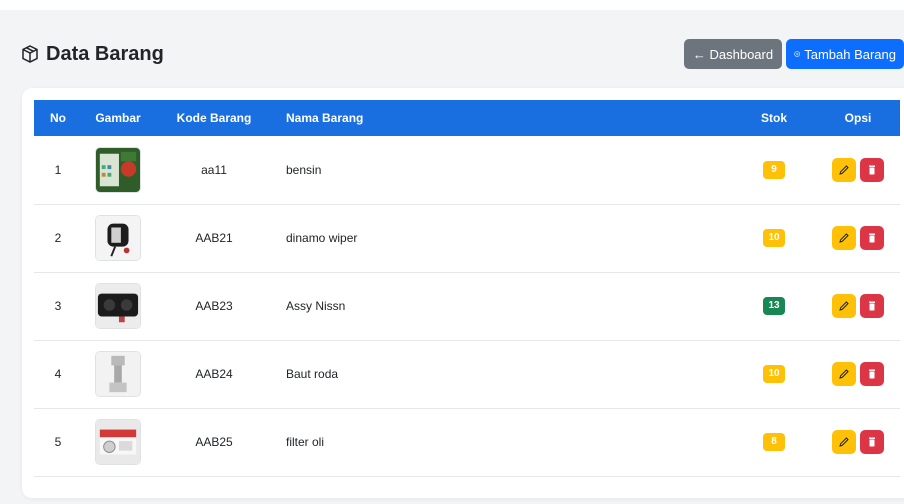  I want to click on row-no: 5, so click(58, 442).